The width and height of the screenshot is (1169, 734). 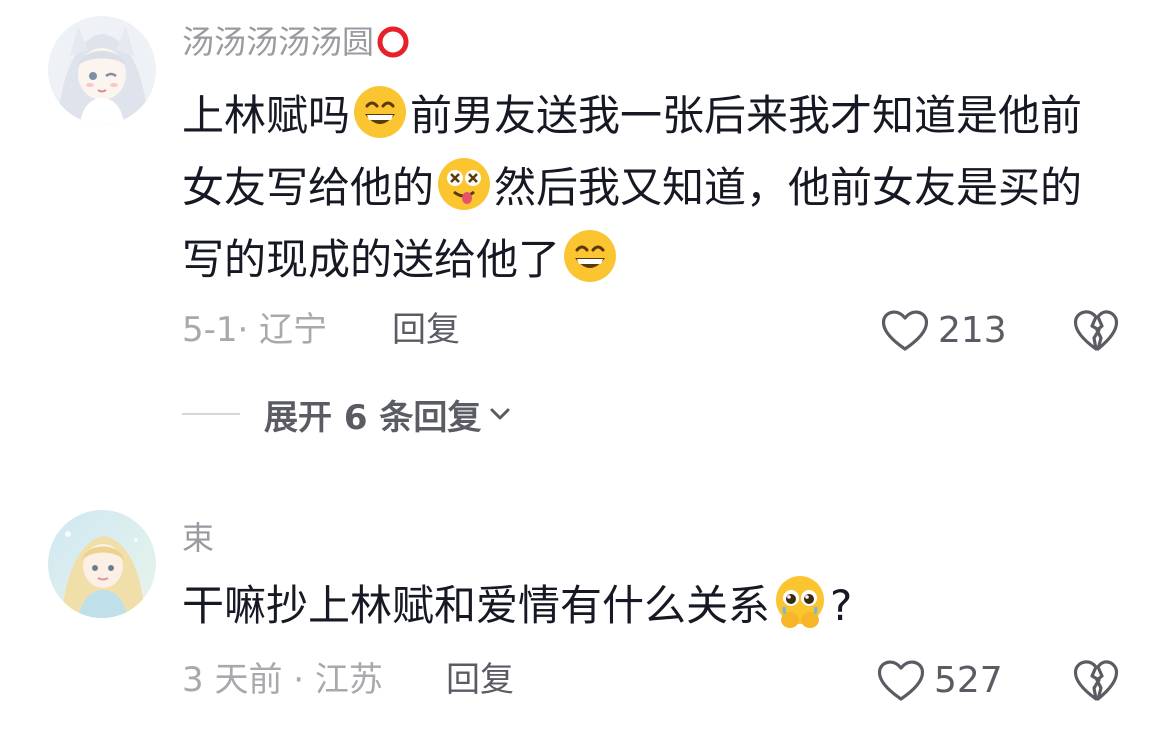 I want to click on comment-text-part: 干嘛抄上林赋和爱情有什么关系, so click(x=476, y=605).